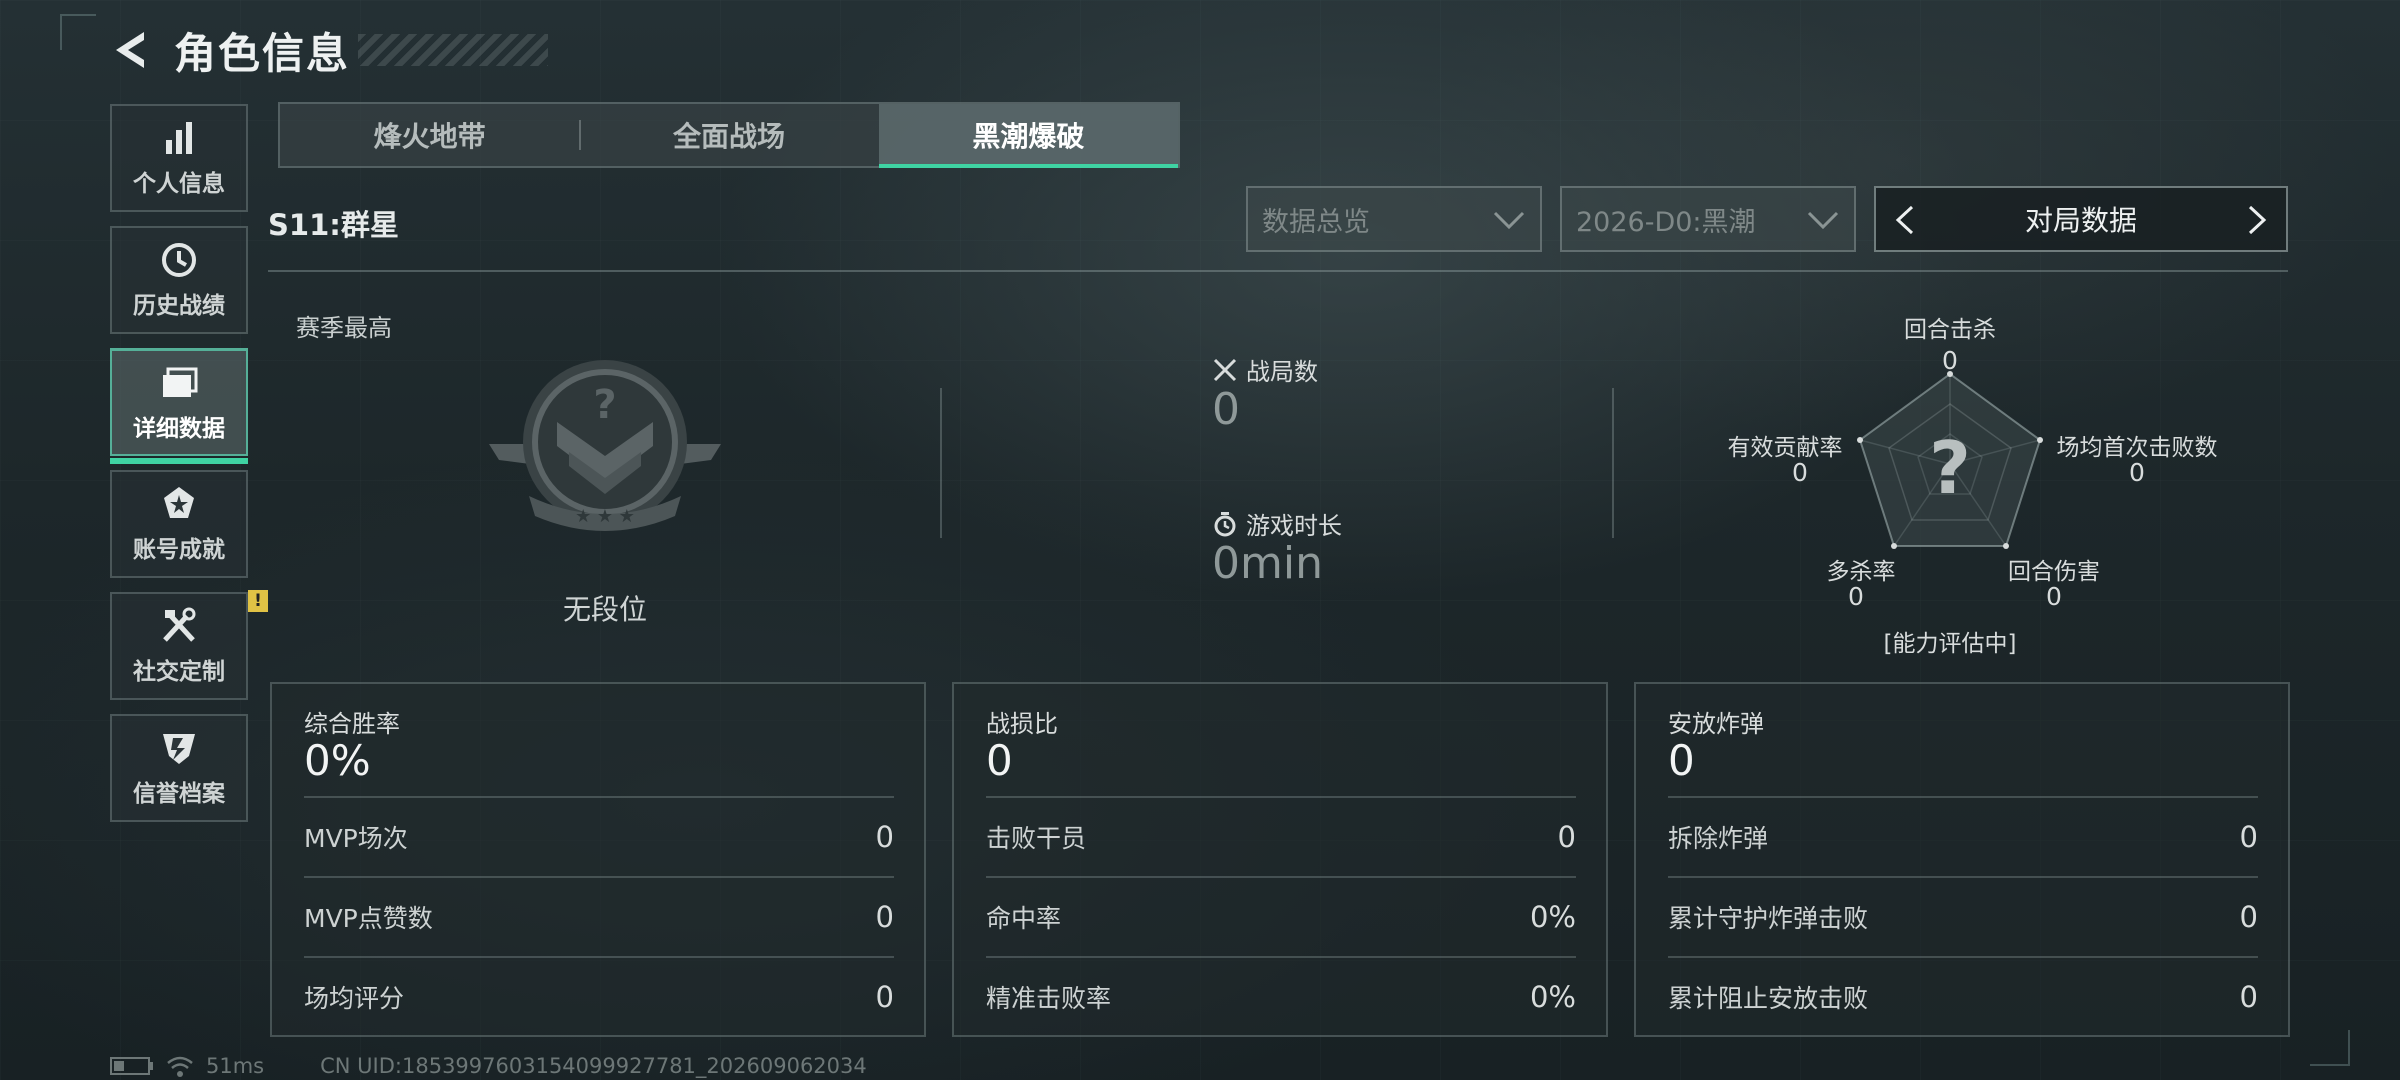 This screenshot has height=1080, width=2400. What do you see at coordinates (131, 1066) in the screenshot?
I see `battery-icon` at bounding box center [131, 1066].